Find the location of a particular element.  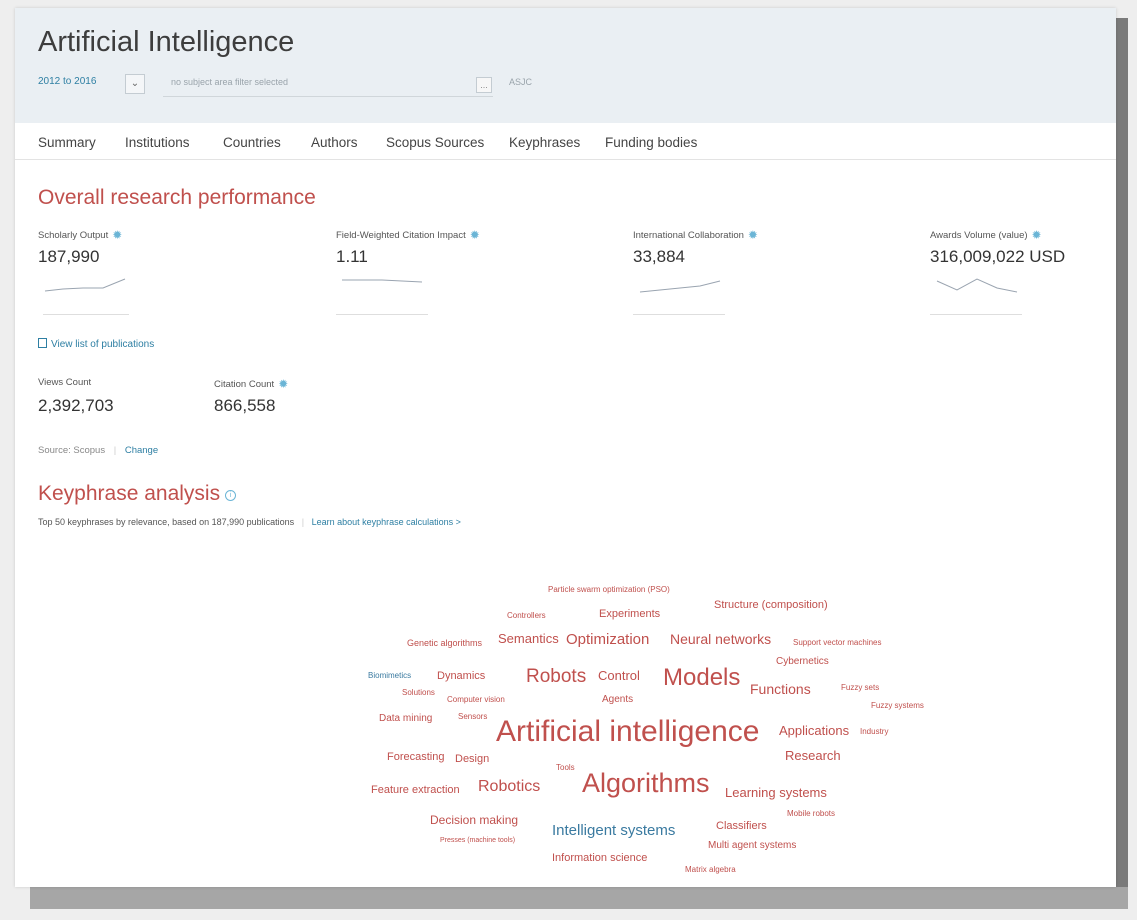

keyphrase-word: Support vector machines is located at coordinates (837, 643).